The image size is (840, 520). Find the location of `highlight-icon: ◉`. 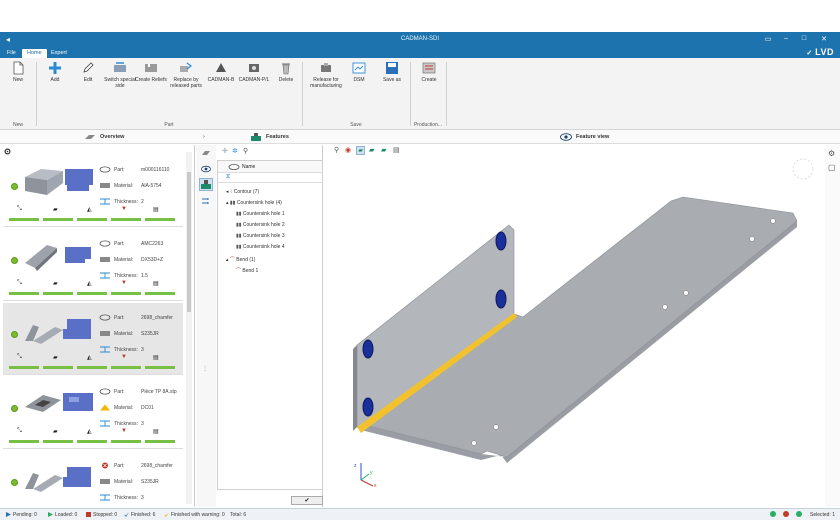

highlight-icon: ◉ is located at coordinates (348, 150).